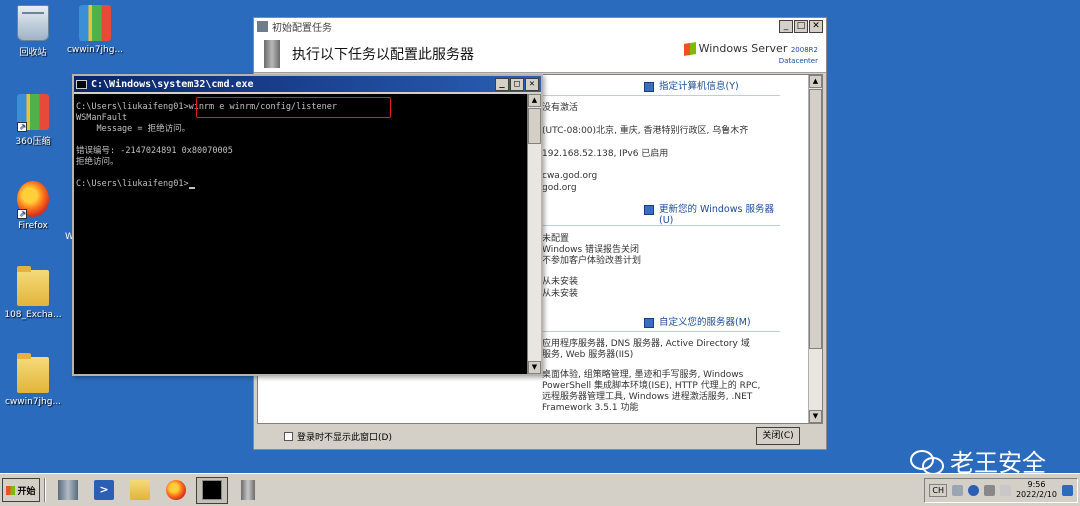  I want to click on domain-name: god.org, so click(559, 188).